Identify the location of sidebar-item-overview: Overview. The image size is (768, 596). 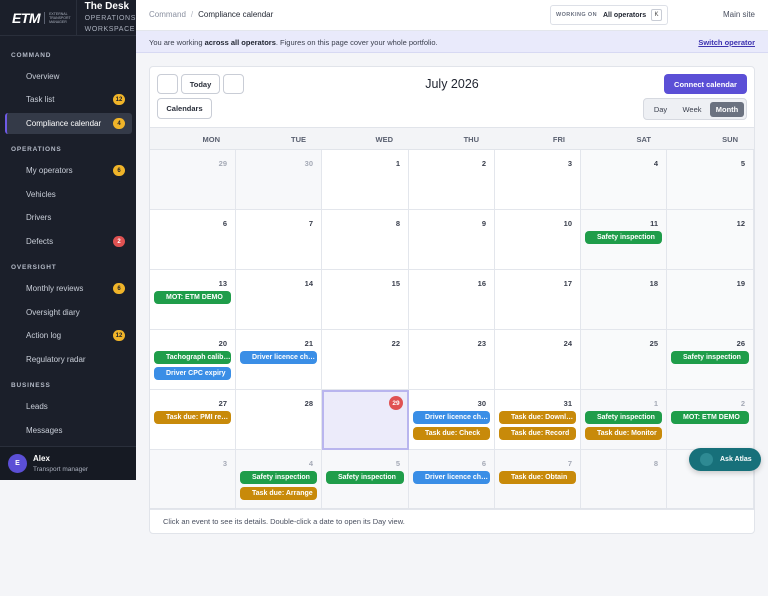
(68, 76).